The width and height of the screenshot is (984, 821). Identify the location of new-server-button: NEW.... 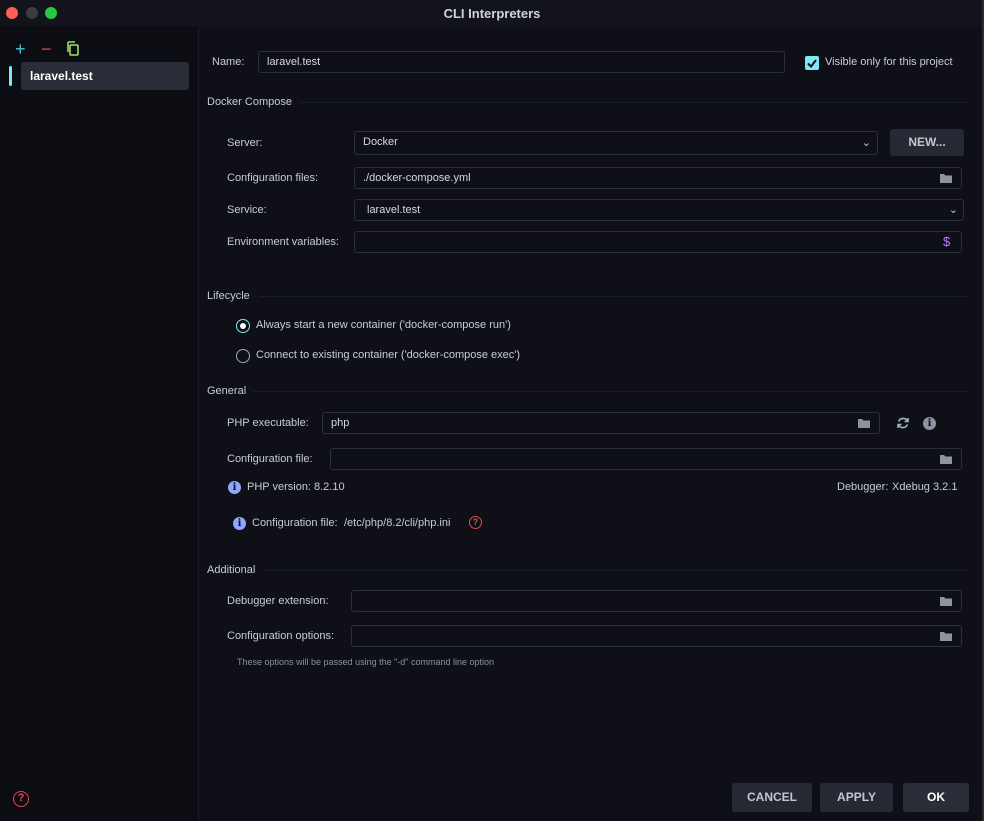
(927, 142).